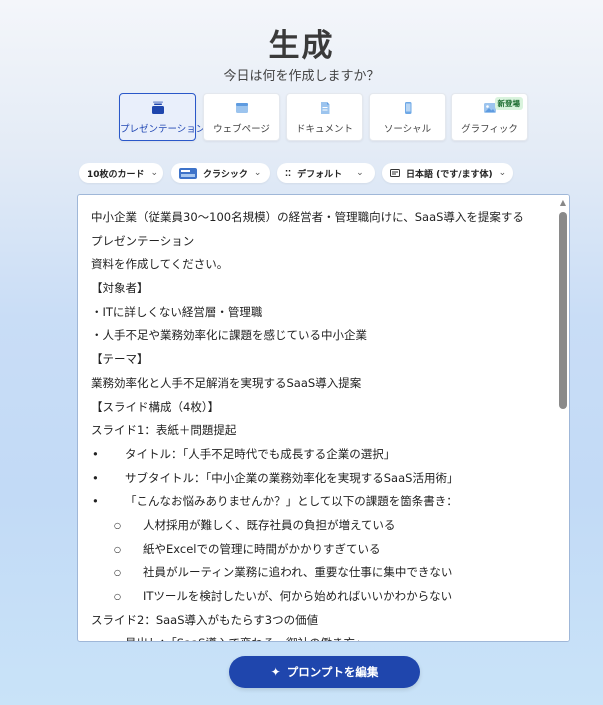  I want to click on card-count-value: 10枚のカード, so click(116, 174).